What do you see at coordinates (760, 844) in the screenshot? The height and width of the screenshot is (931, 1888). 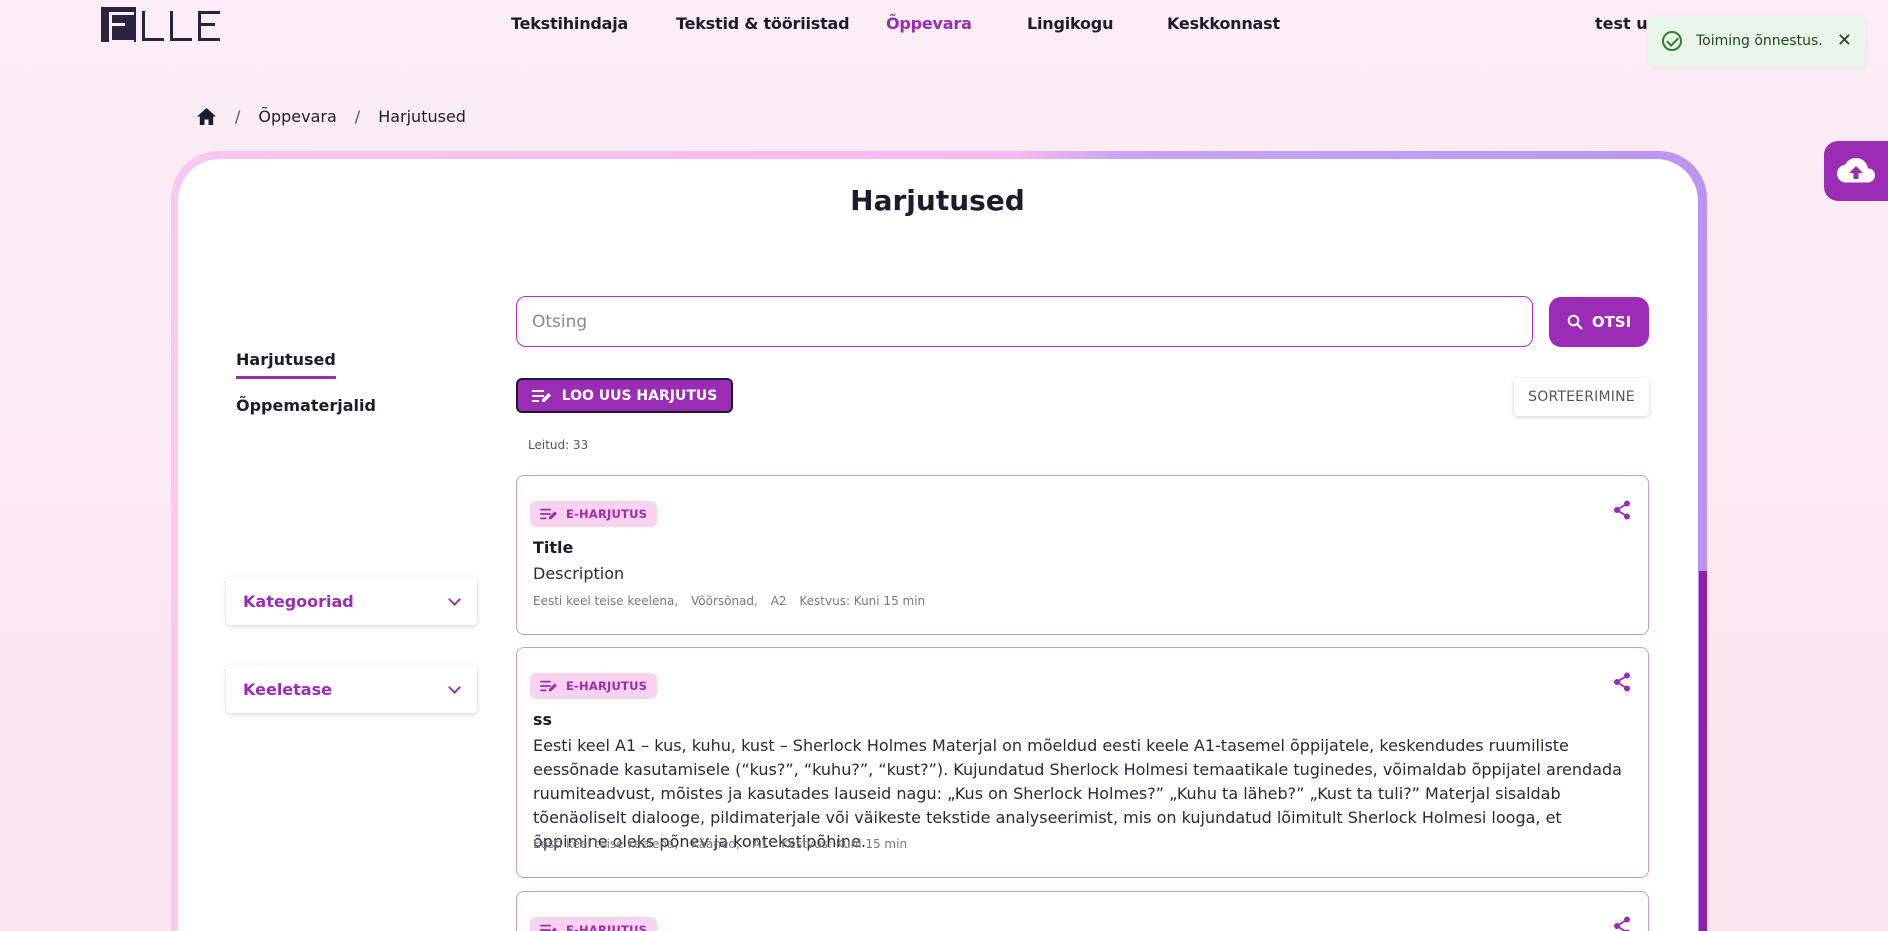 I see `meta-level: A1` at bounding box center [760, 844].